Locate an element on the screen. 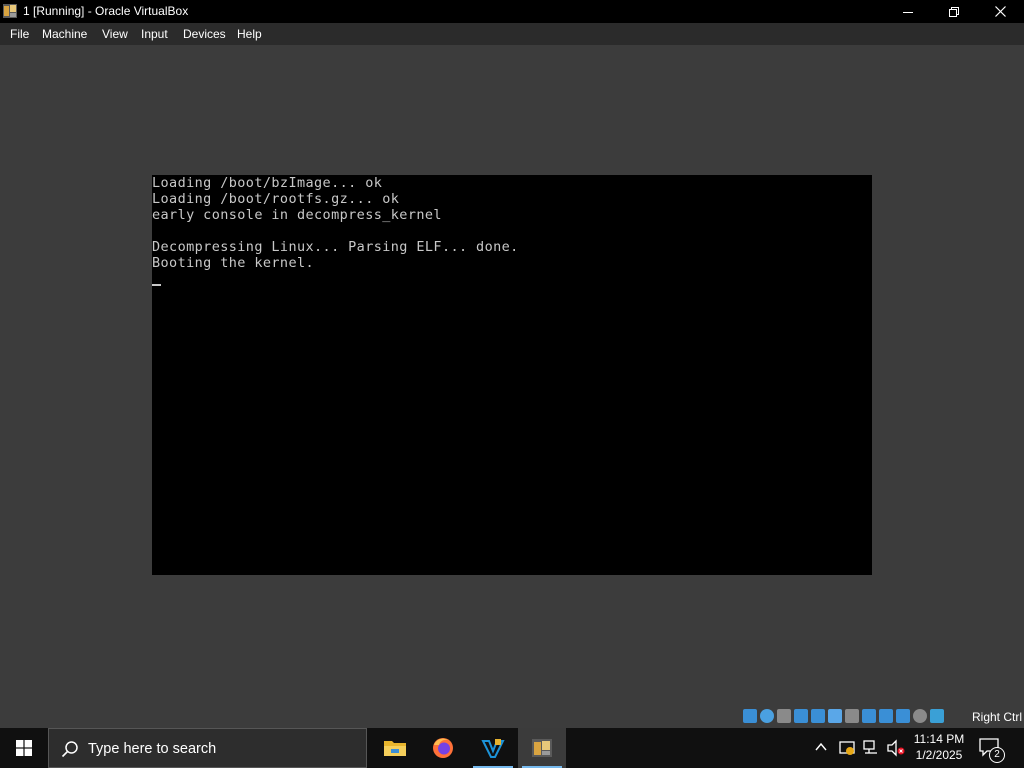  start-button is located at coordinates (24, 748).